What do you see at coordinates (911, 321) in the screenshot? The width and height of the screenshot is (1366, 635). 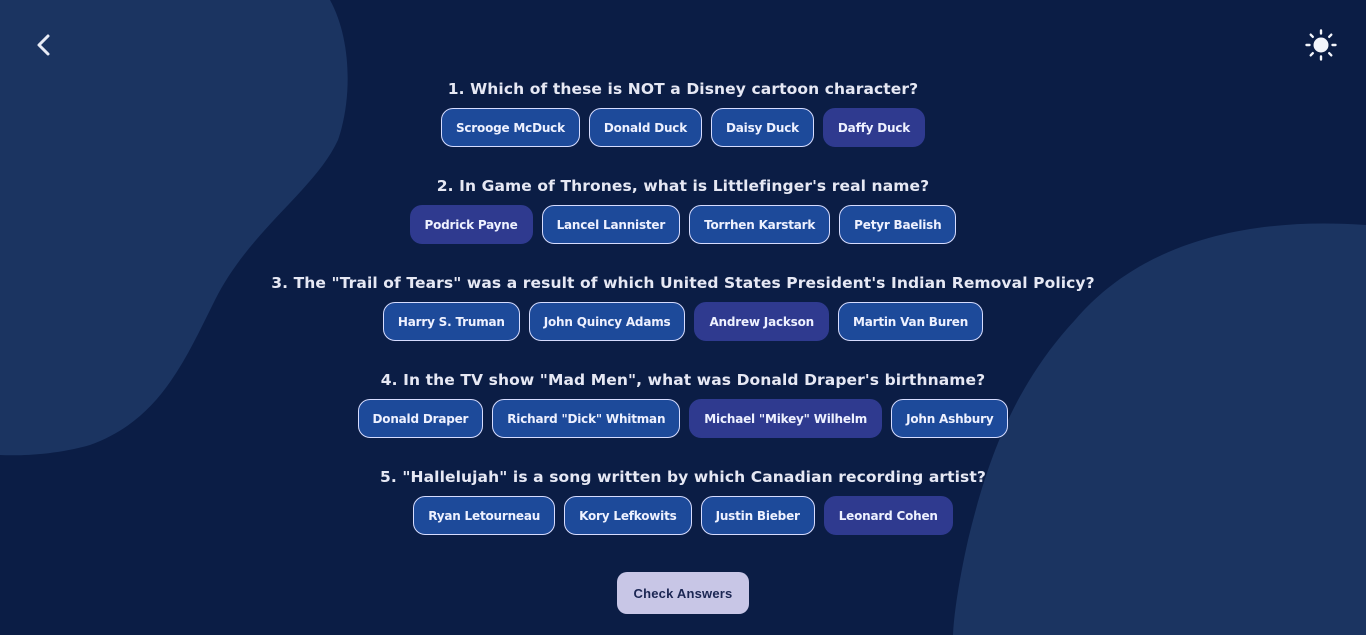 I see `answer-option: Martin Van Buren` at bounding box center [911, 321].